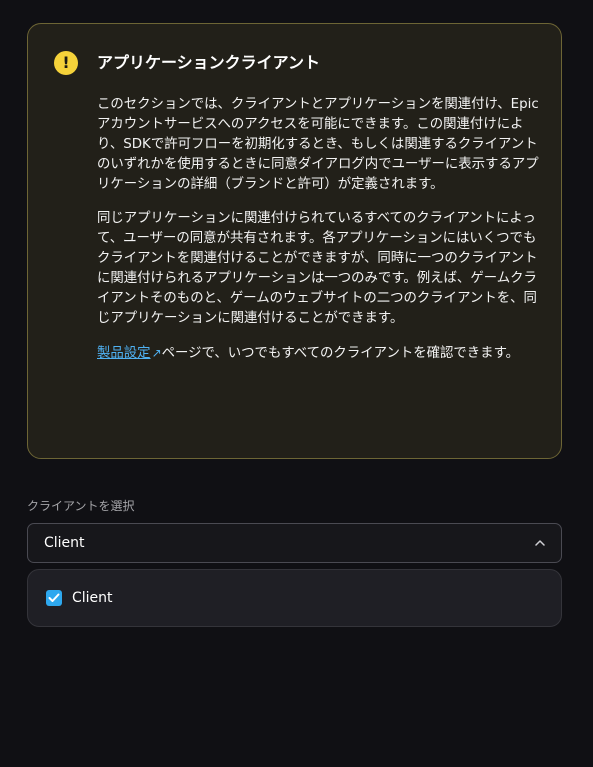 Image resolution: width=593 pixels, height=767 pixels. I want to click on chevron-up-icon, so click(540, 542).